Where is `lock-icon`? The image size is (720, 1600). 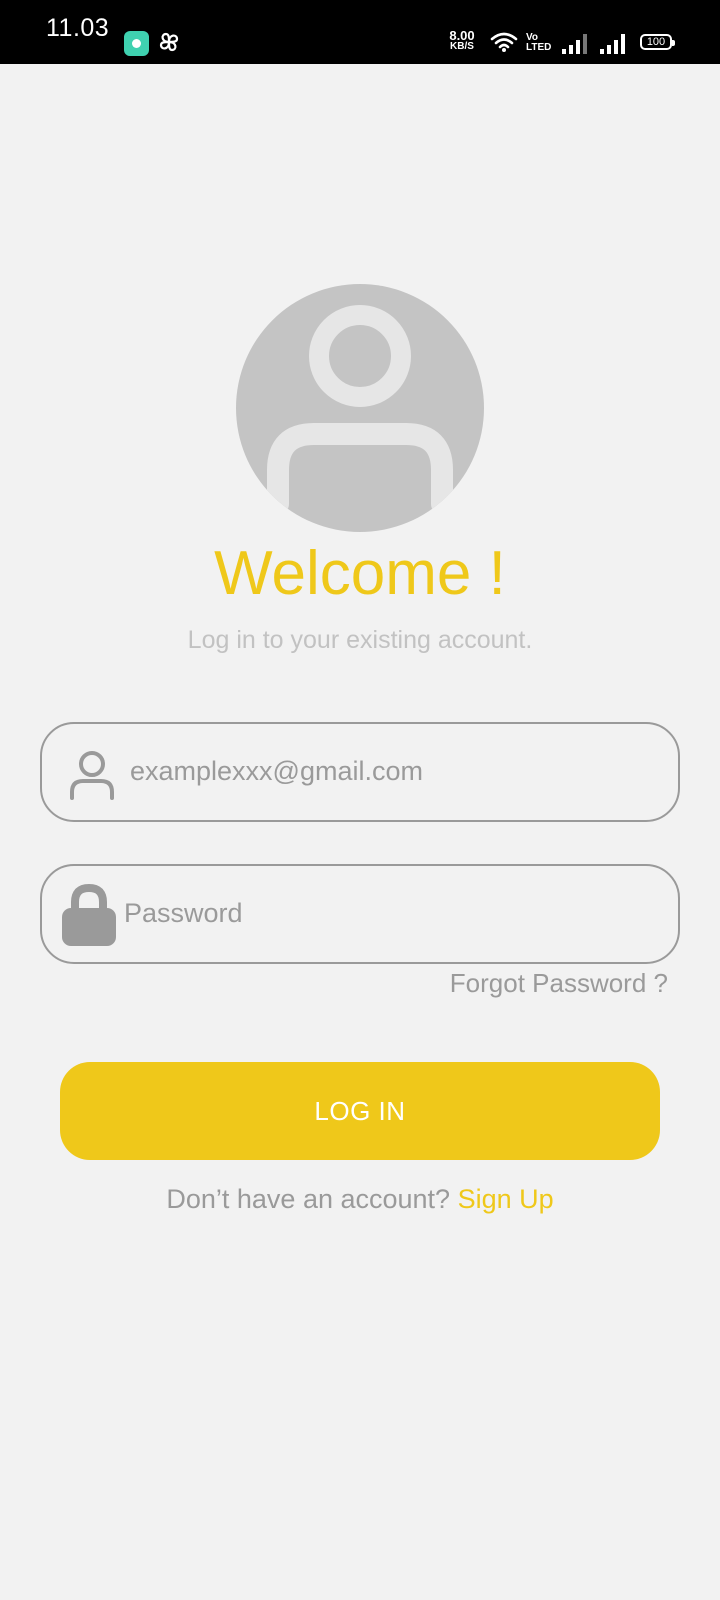
lock-icon is located at coordinates (89, 917).